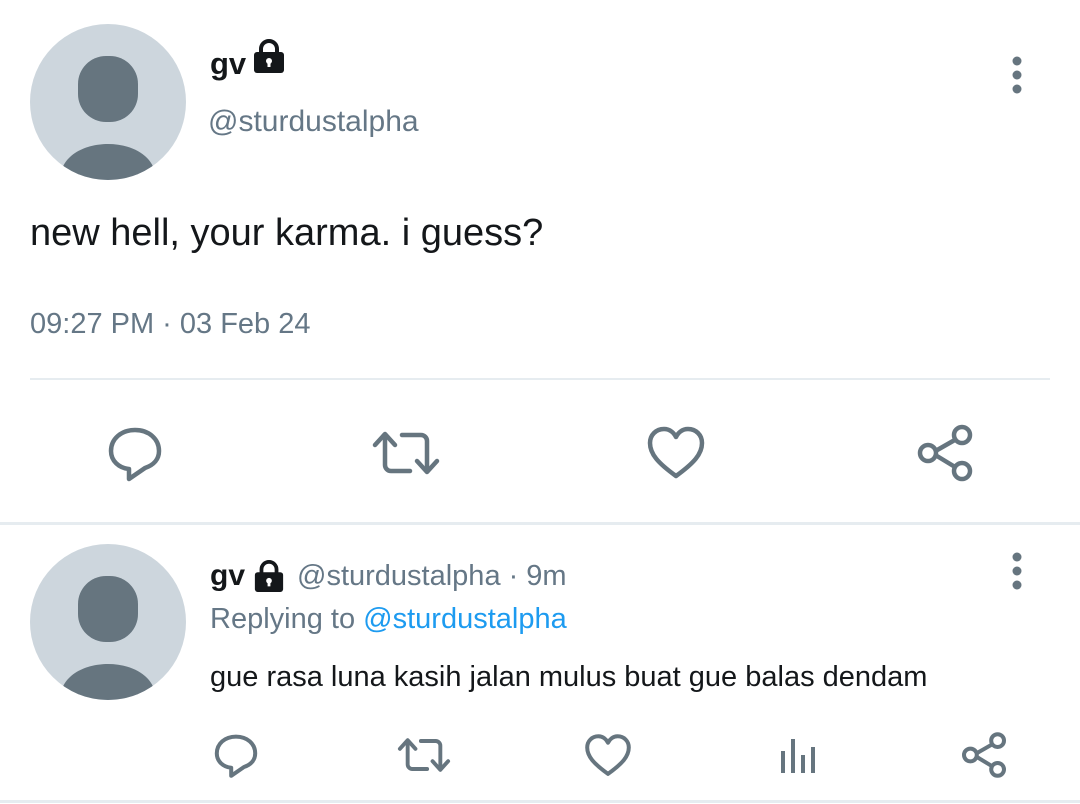  What do you see at coordinates (283, 619) in the screenshot?
I see `replying-prefix: Replying to` at bounding box center [283, 619].